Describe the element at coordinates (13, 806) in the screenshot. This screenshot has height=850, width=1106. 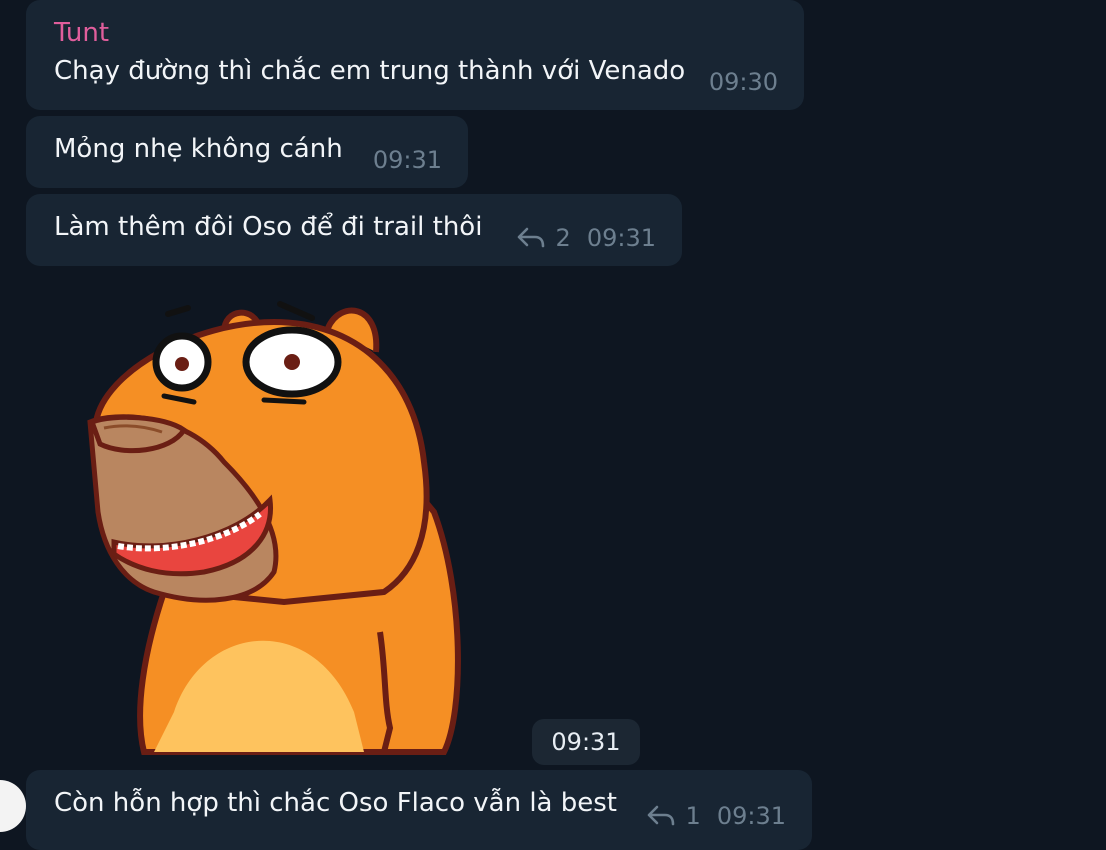
I see `avatar` at that location.